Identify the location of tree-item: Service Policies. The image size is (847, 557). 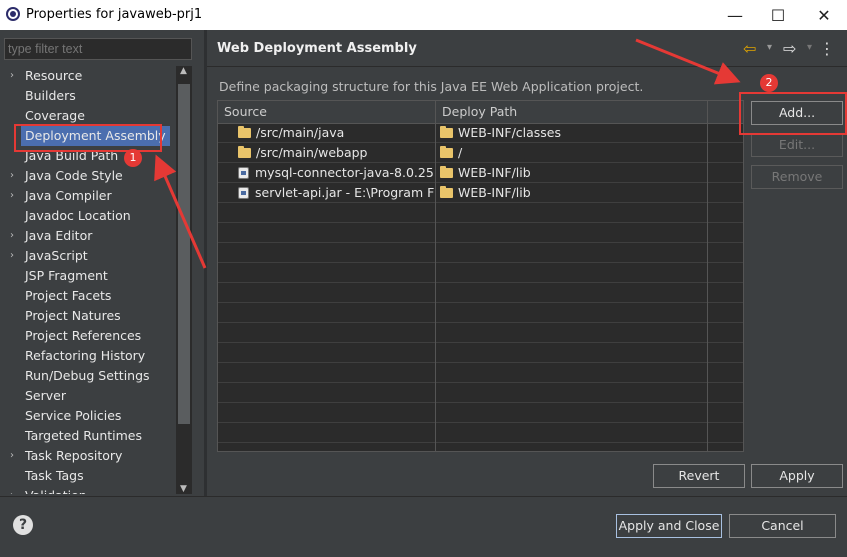
(90, 416).